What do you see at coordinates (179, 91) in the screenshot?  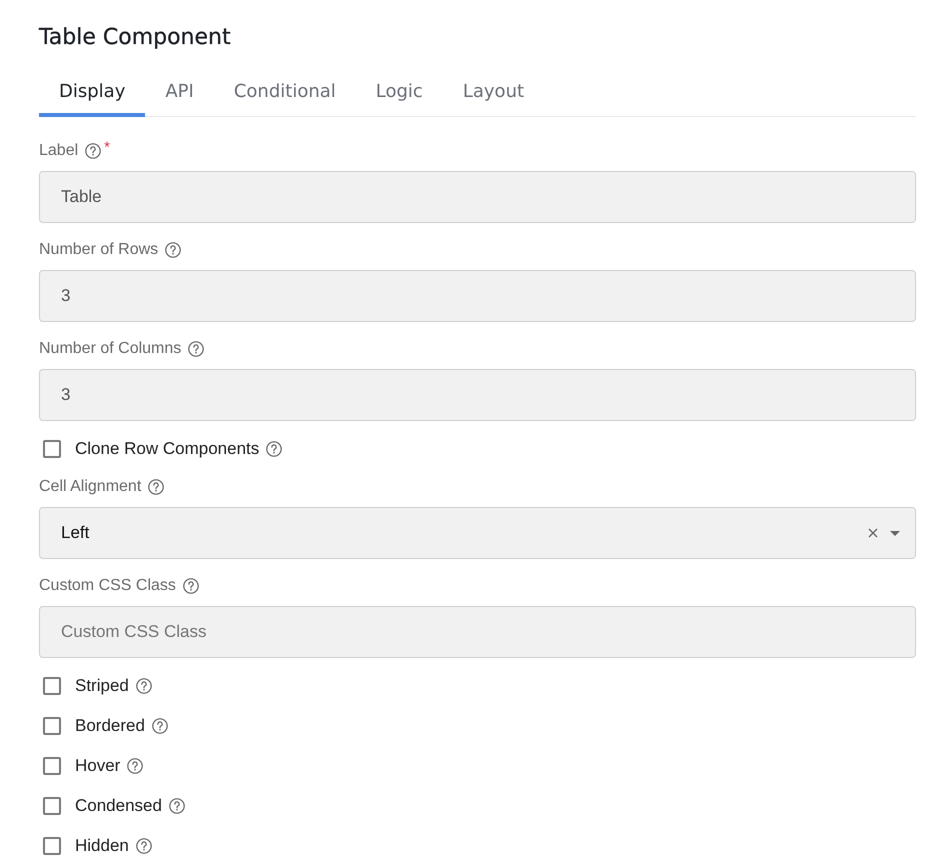 I see `tab: API` at bounding box center [179, 91].